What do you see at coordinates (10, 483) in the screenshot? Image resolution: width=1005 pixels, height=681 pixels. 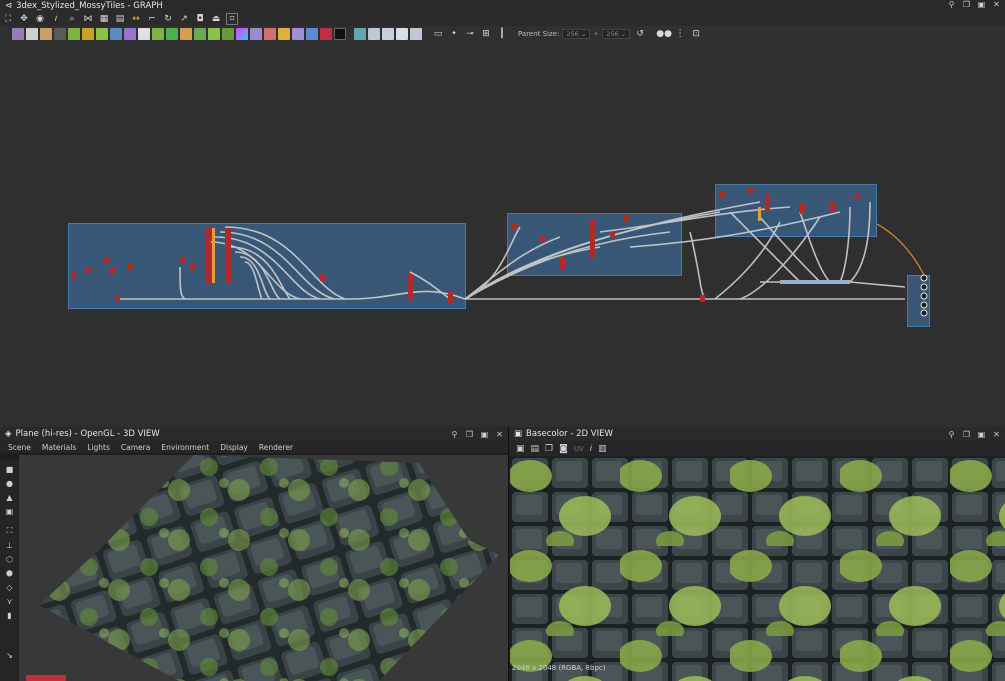 I see `light-icon: ●` at bounding box center [10, 483].